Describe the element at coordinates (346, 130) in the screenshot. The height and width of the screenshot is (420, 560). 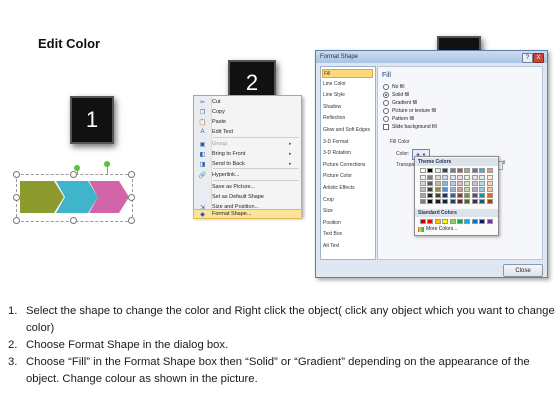
I see `nav-item: Glow and Soft Edges` at that location.